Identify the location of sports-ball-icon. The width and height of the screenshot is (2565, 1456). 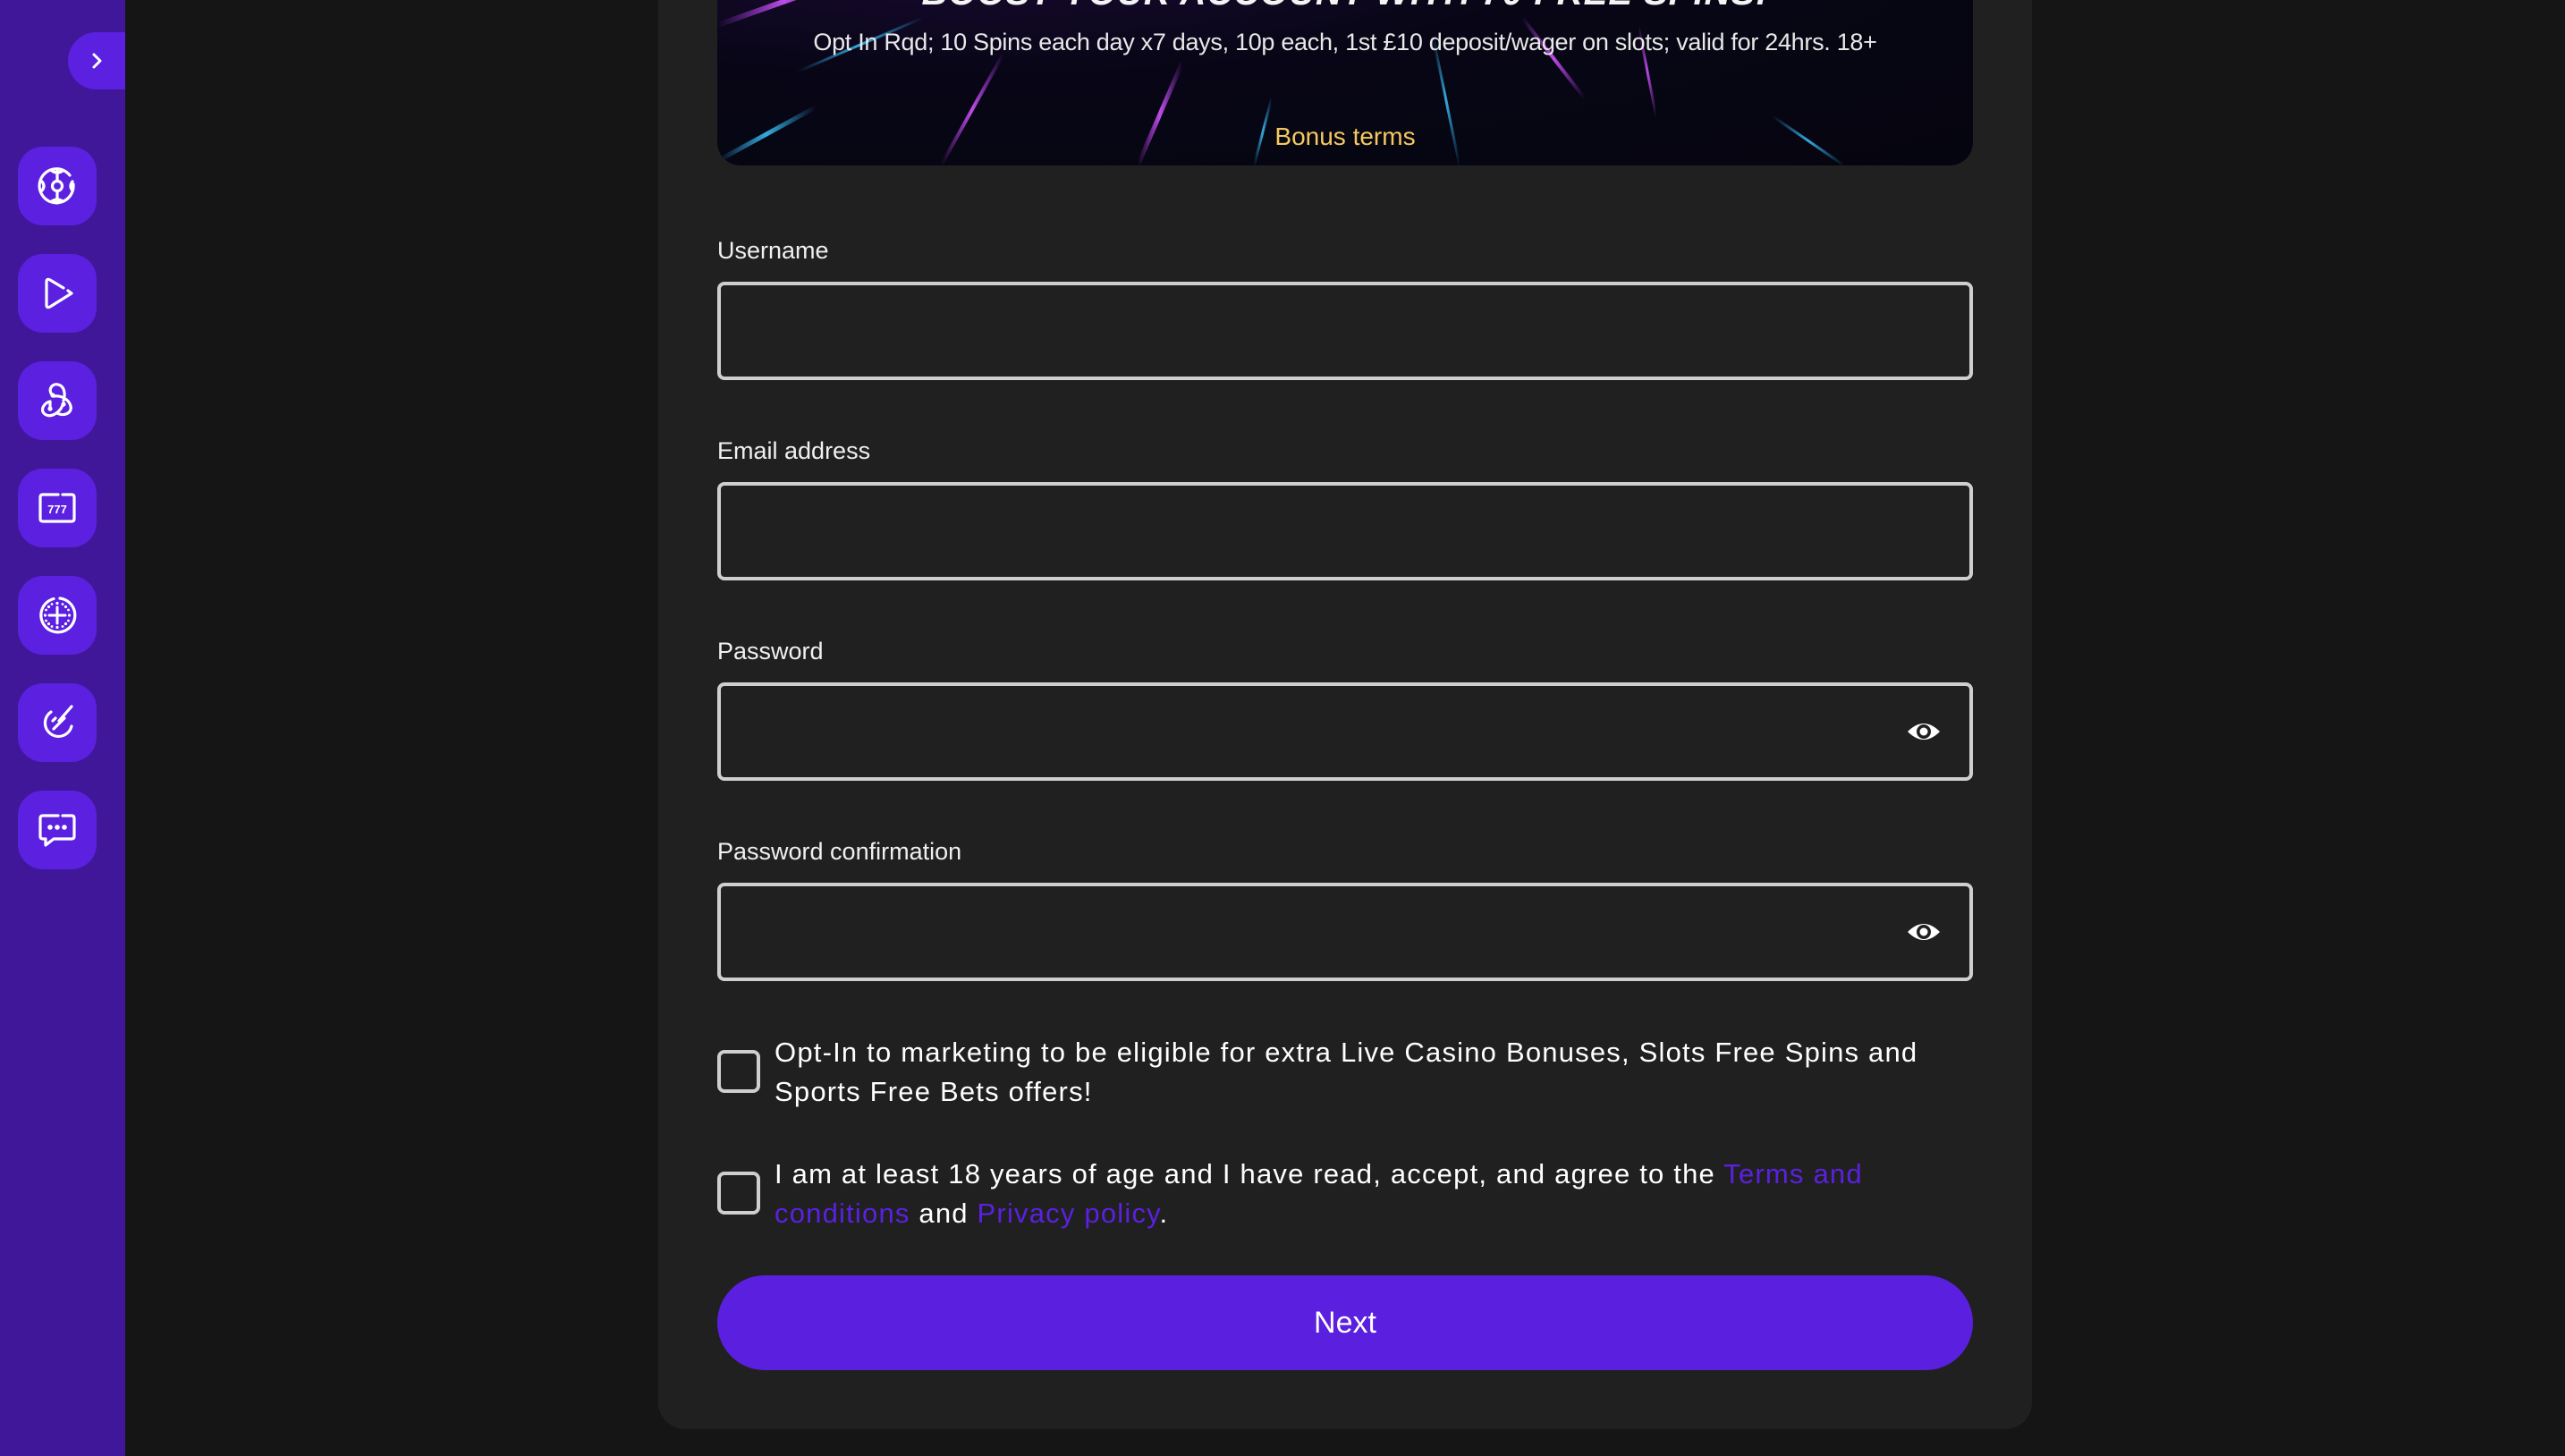
(56, 186).